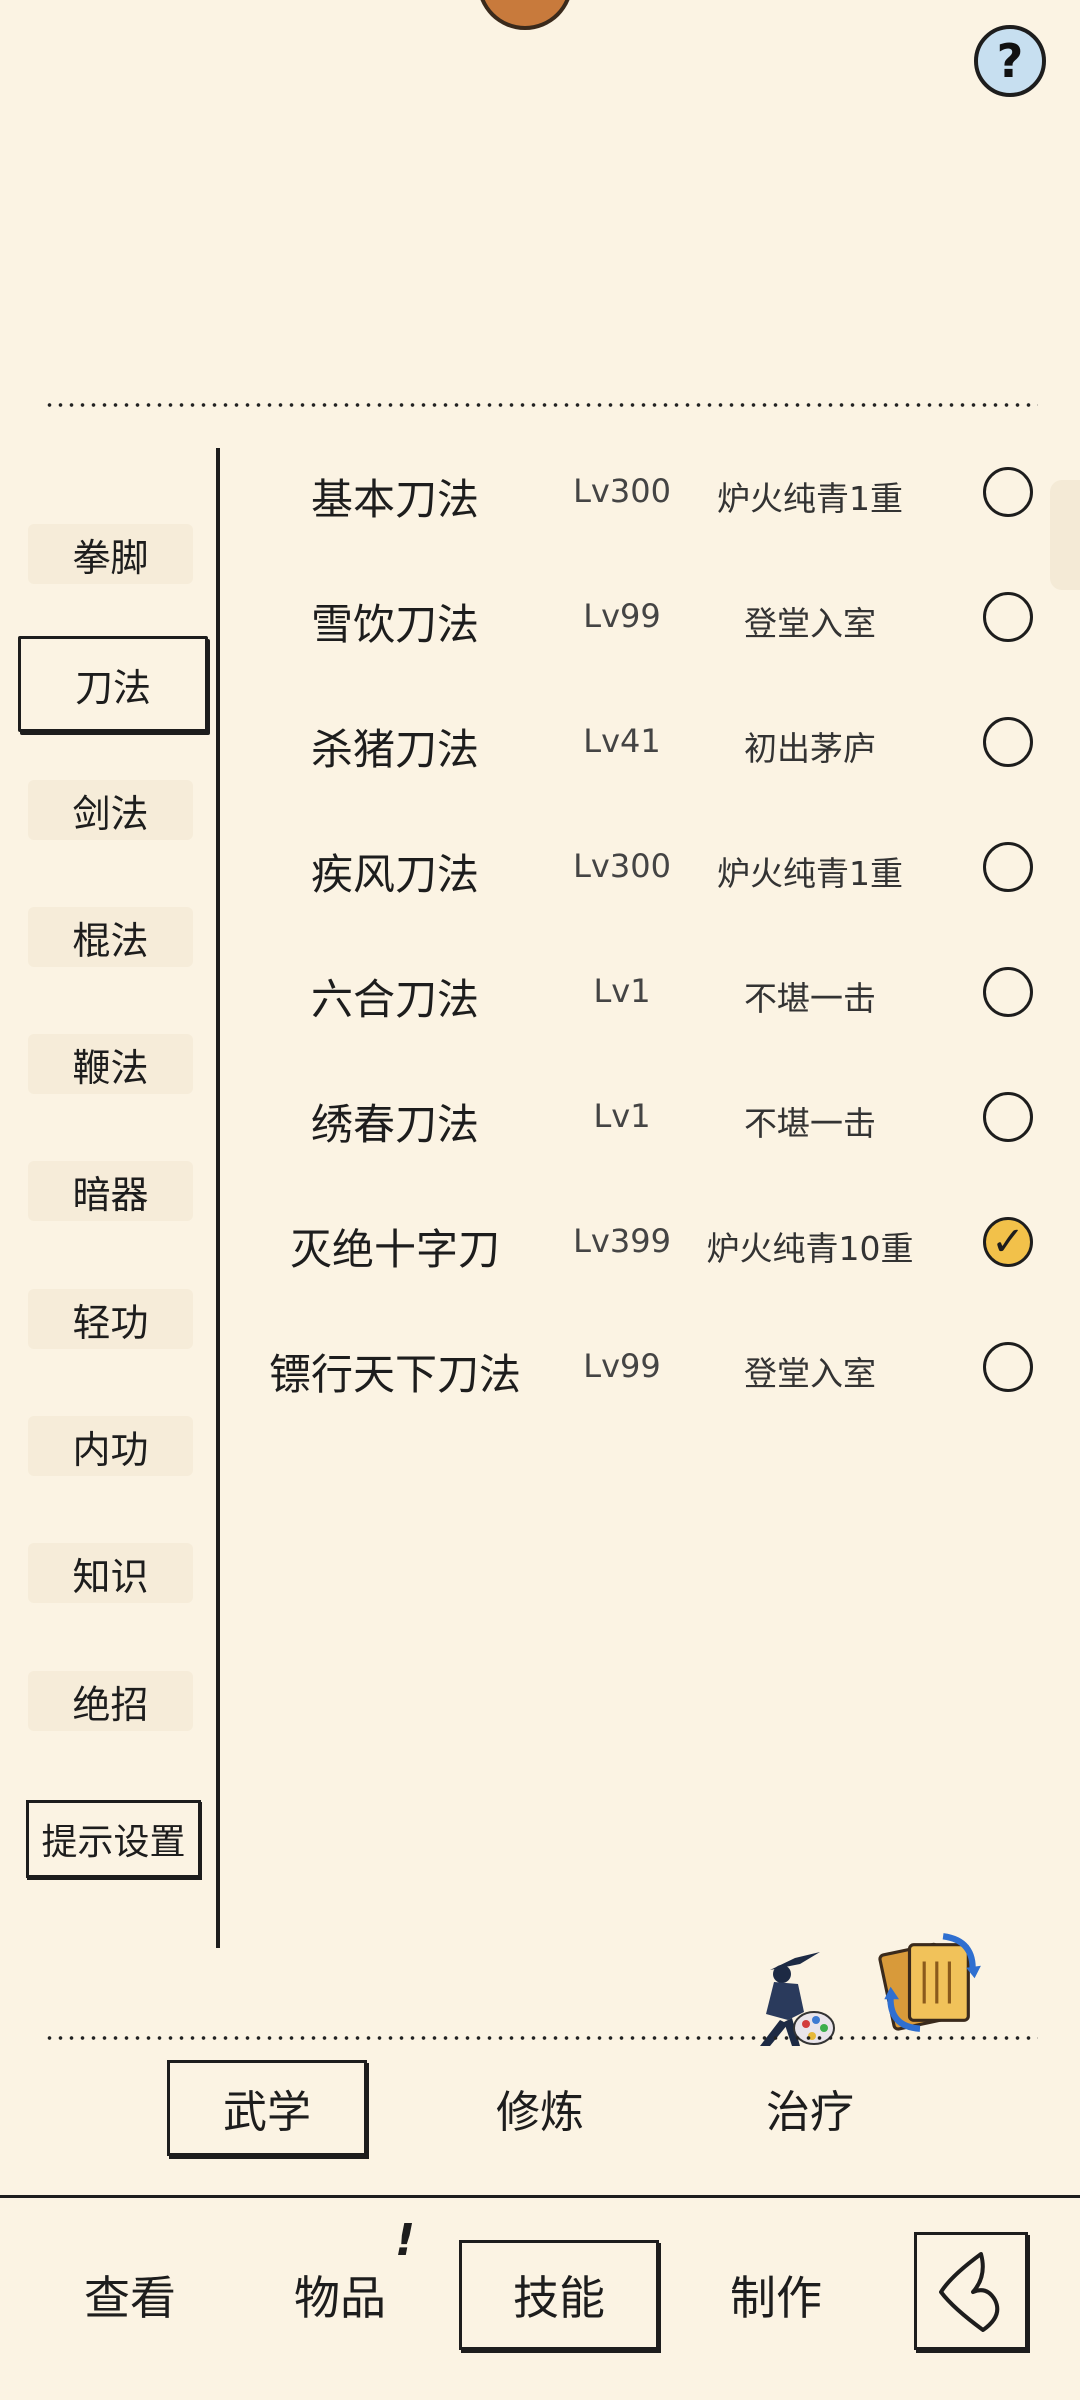  What do you see at coordinates (110, 1067) in the screenshot?
I see `sidebar-item-label: 鞭法` at bounding box center [110, 1067].